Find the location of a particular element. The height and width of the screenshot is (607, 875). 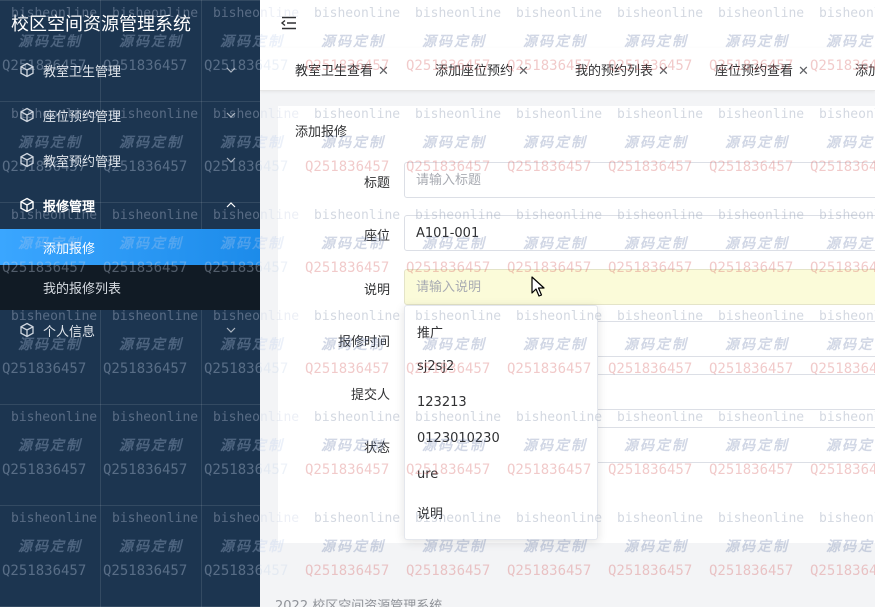

tag-label: 添加报修 is located at coordinates (865, 71).